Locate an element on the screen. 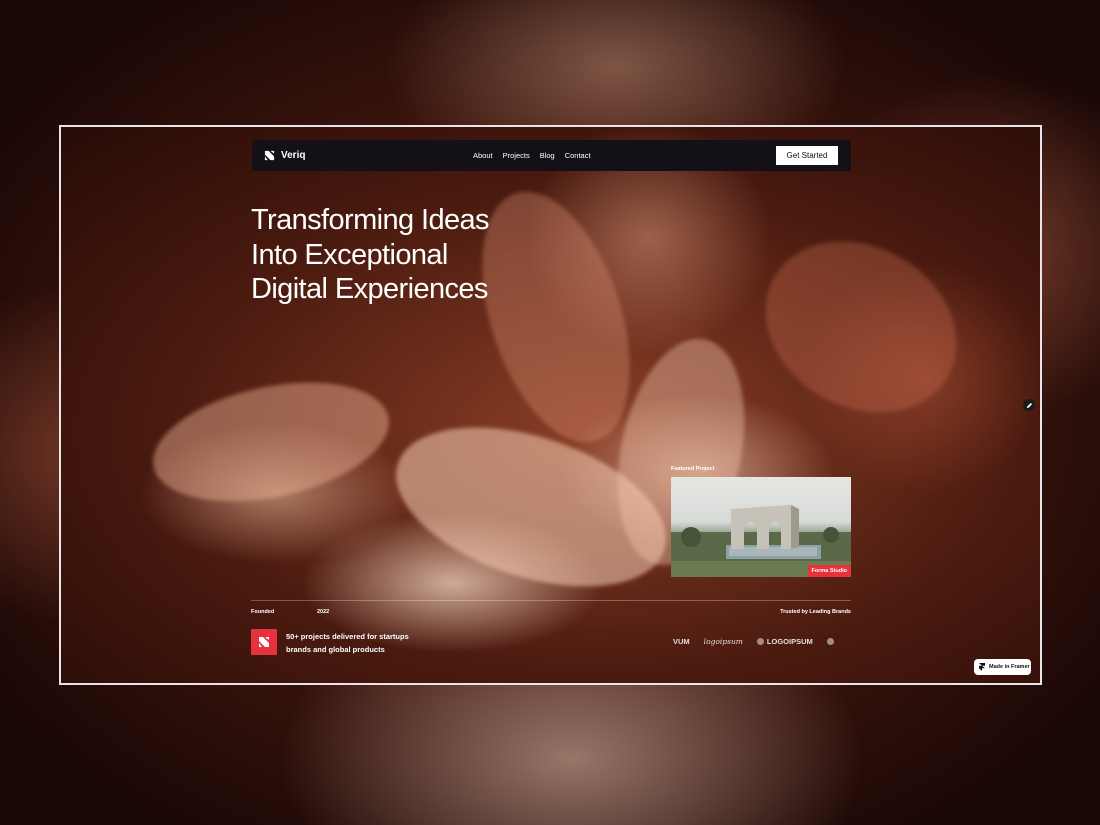 This screenshot has width=1100, height=825. nav-links: About Projects Blog Contact is located at coordinates (532, 155).